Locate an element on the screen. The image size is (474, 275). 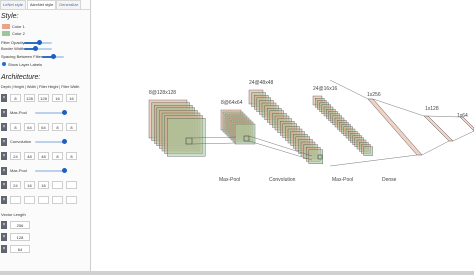
color2-swatch is located at coordinates (6, 33).